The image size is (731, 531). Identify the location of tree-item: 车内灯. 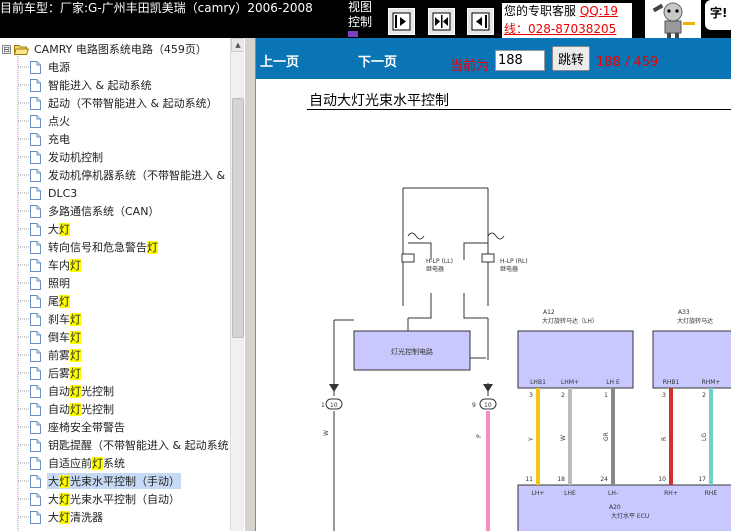
(56, 265).